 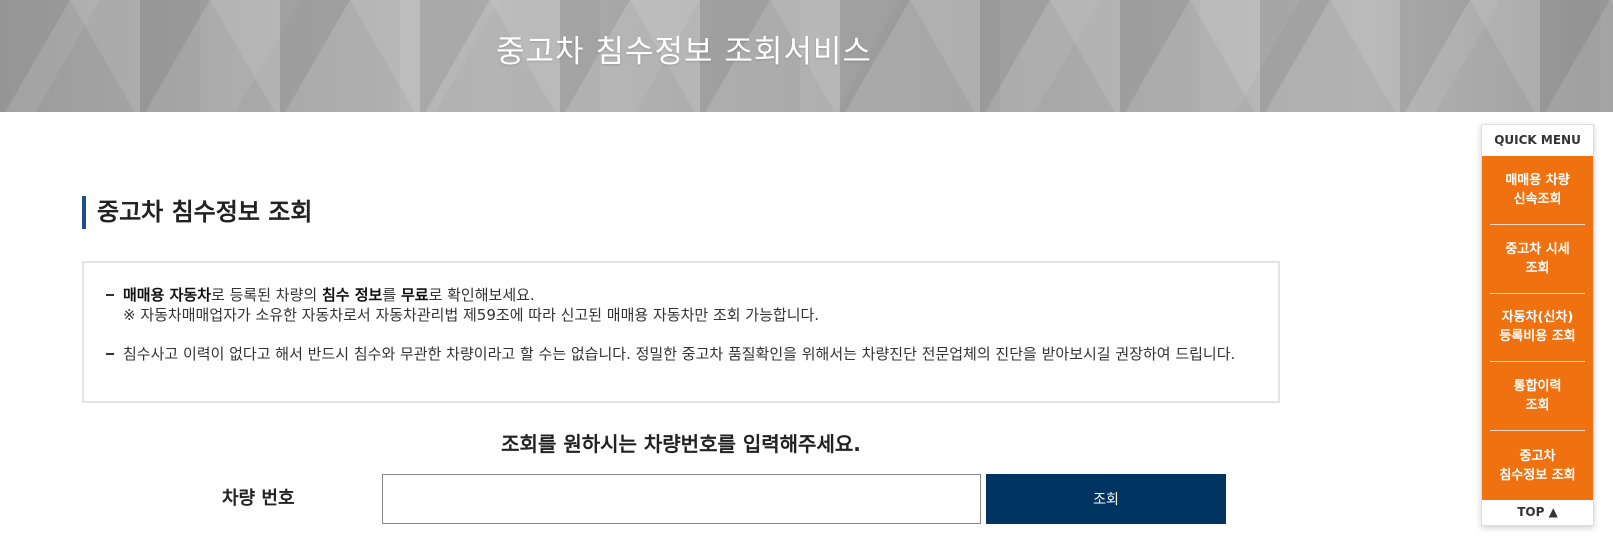 I want to click on quick-menu-title: QUICK MENU, so click(x=1537, y=140).